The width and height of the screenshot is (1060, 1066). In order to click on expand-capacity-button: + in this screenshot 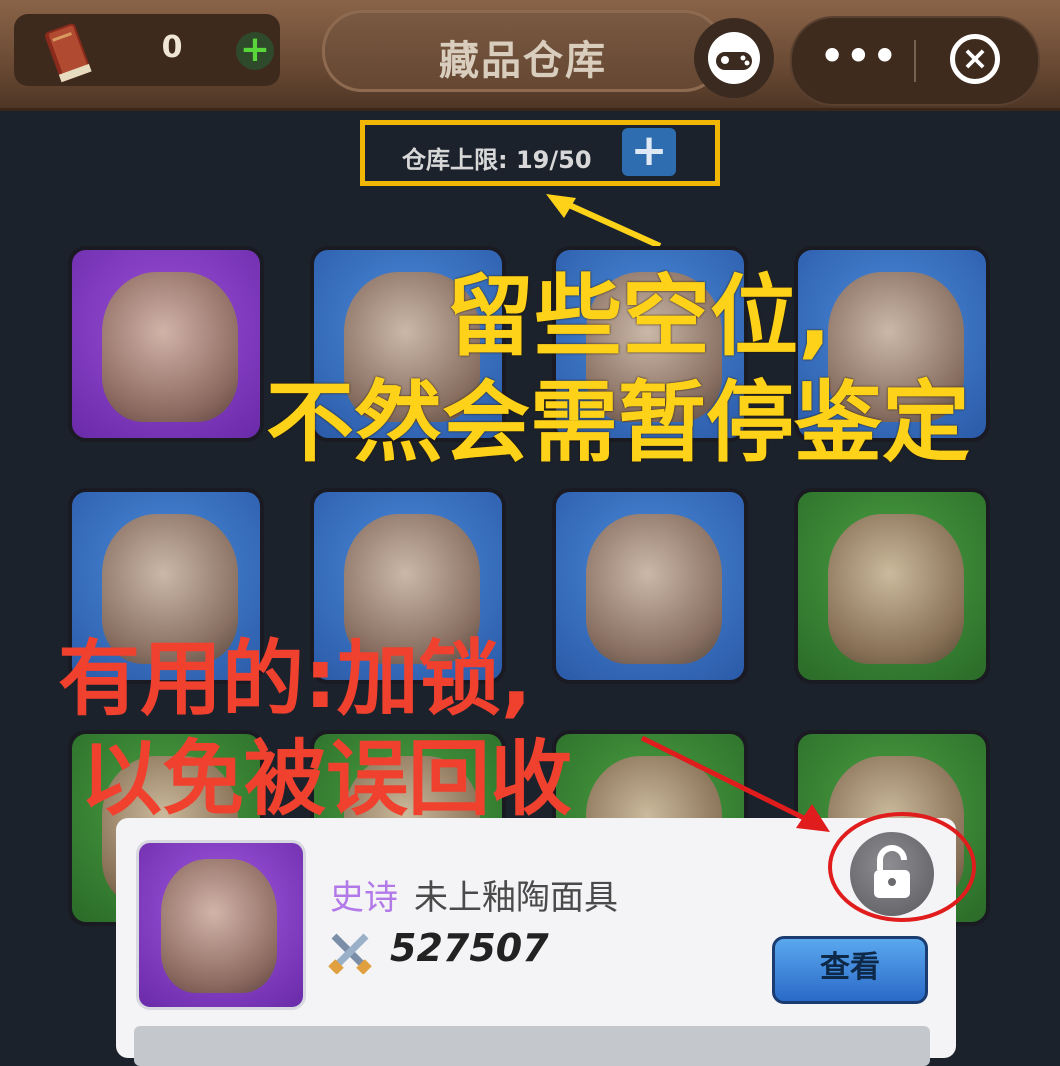, I will do `click(649, 152)`.